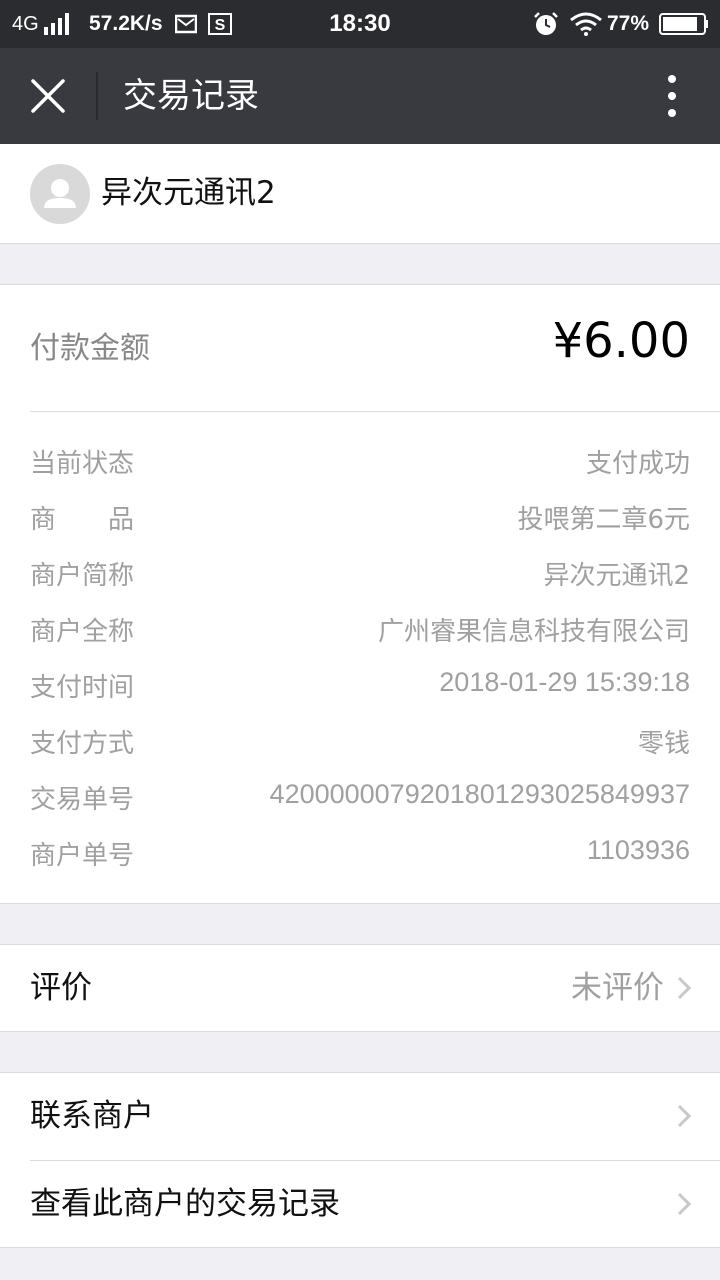 The height and width of the screenshot is (1280, 720). I want to click on detail-key: 交易单号, so click(82, 800).